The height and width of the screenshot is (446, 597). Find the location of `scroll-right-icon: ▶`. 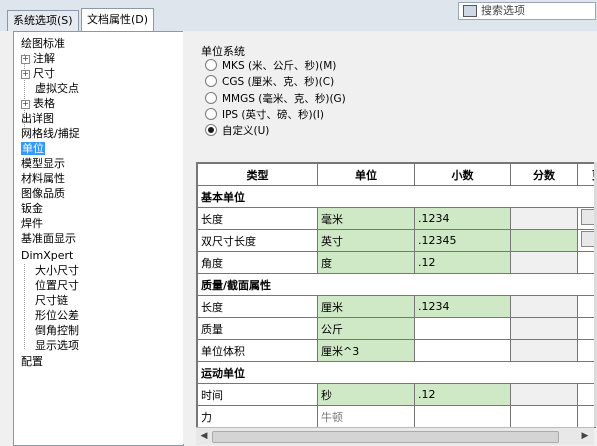

scroll-right-icon: ▶ is located at coordinates (585, 436).